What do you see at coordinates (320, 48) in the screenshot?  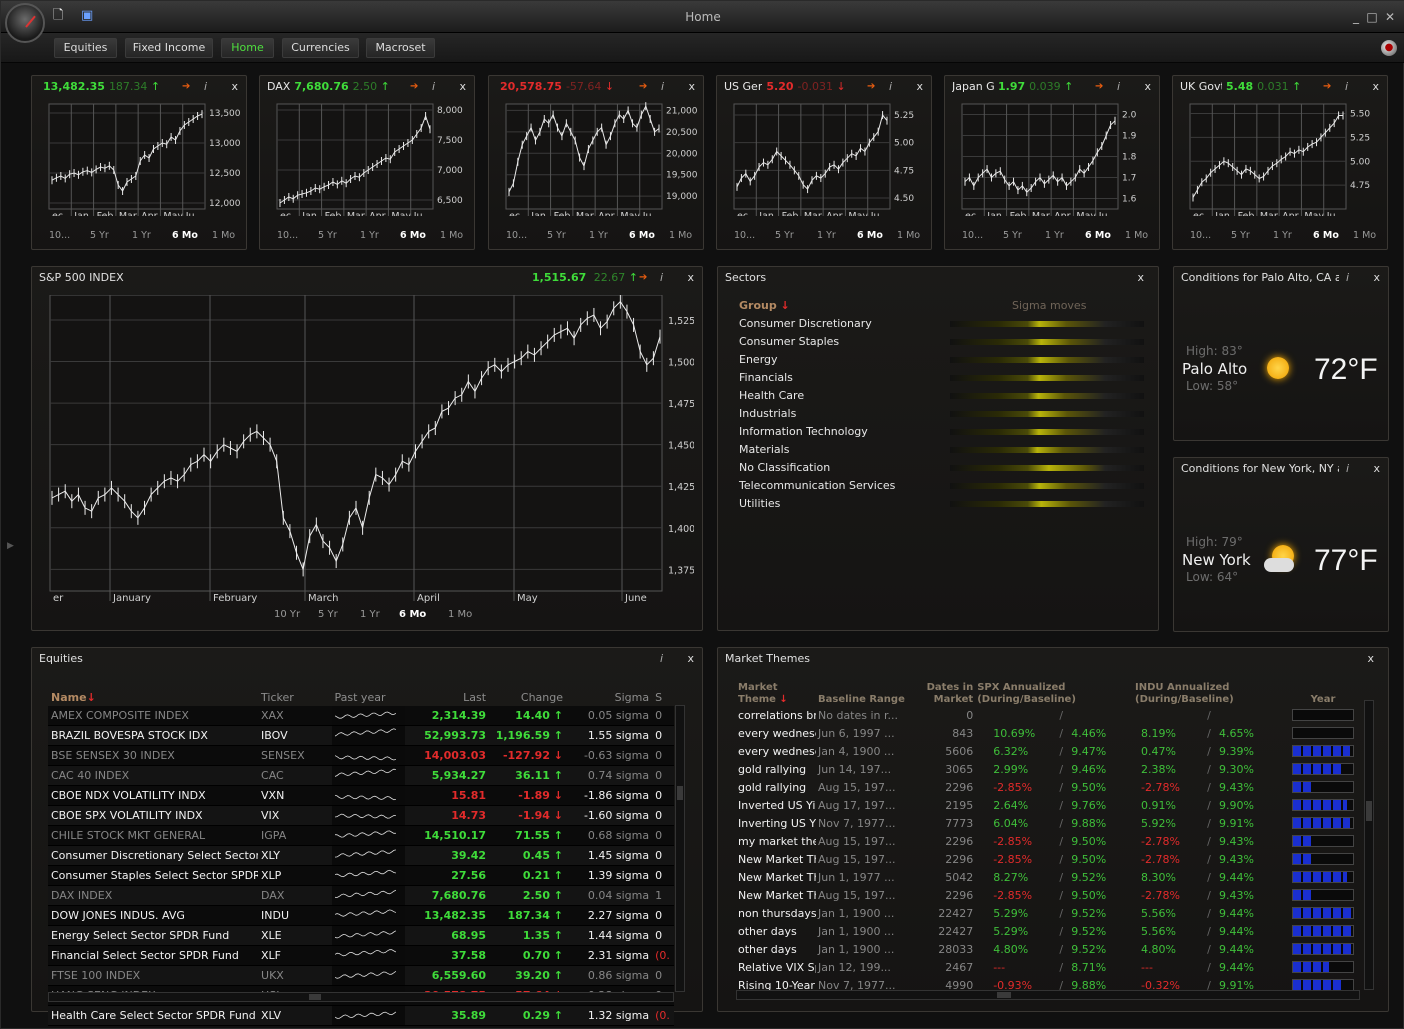 I see `tab-currencies: Currencies` at bounding box center [320, 48].